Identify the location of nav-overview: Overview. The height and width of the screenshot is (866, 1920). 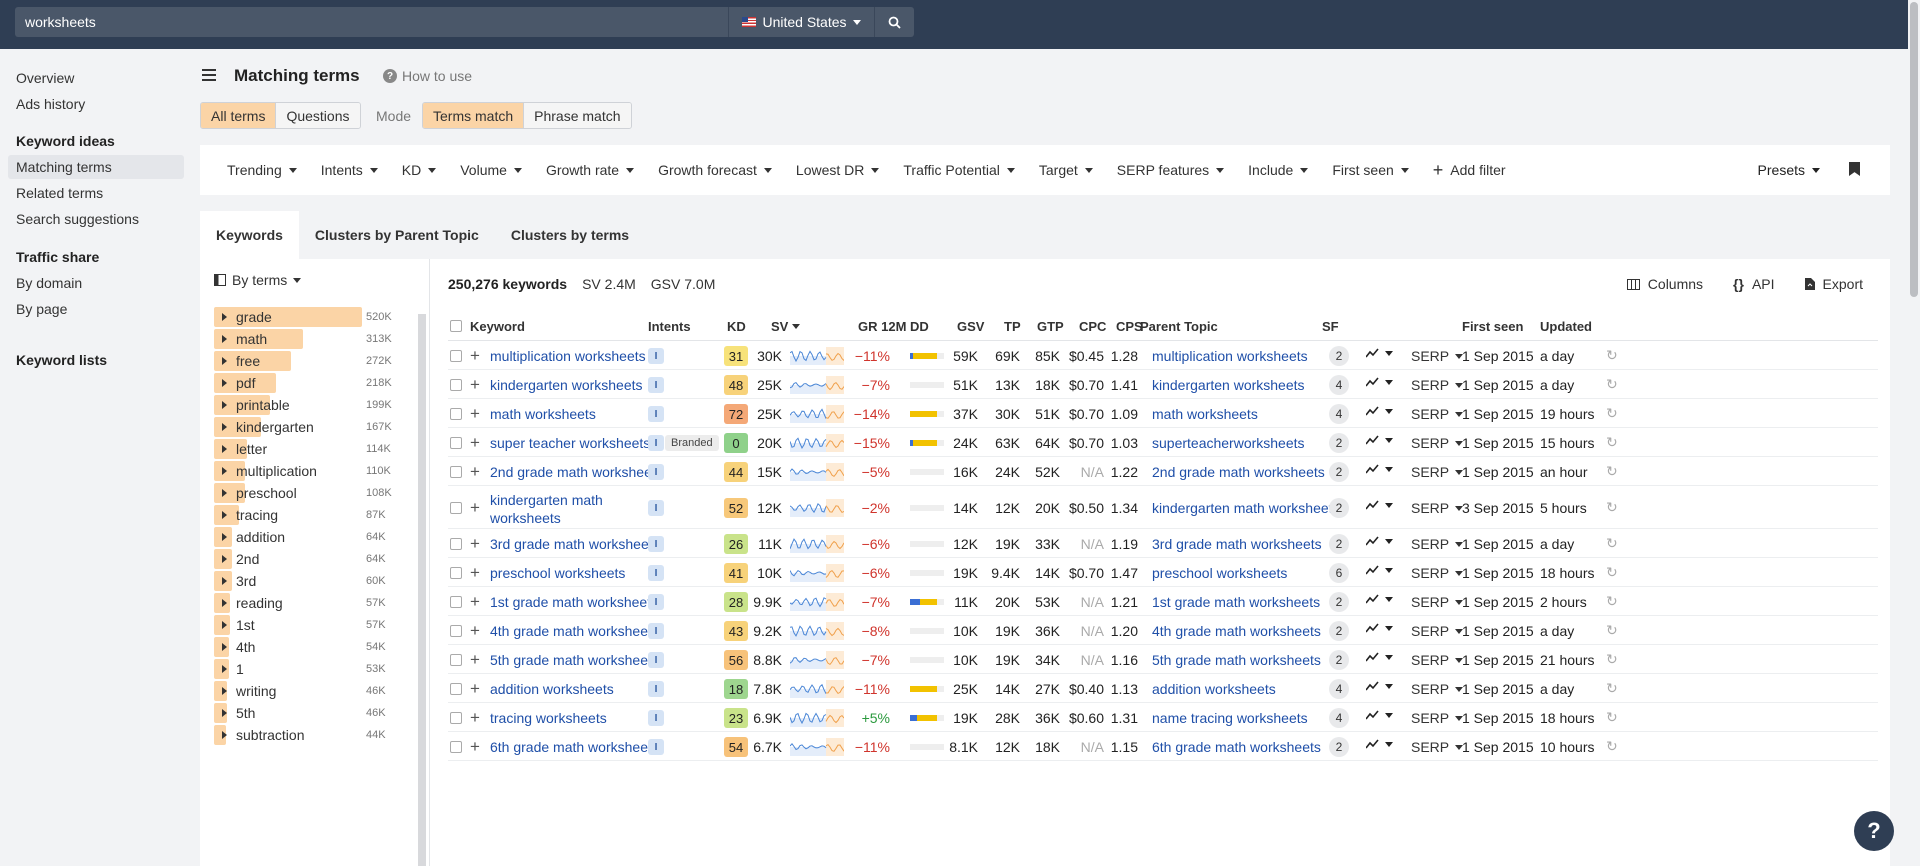
(96, 78).